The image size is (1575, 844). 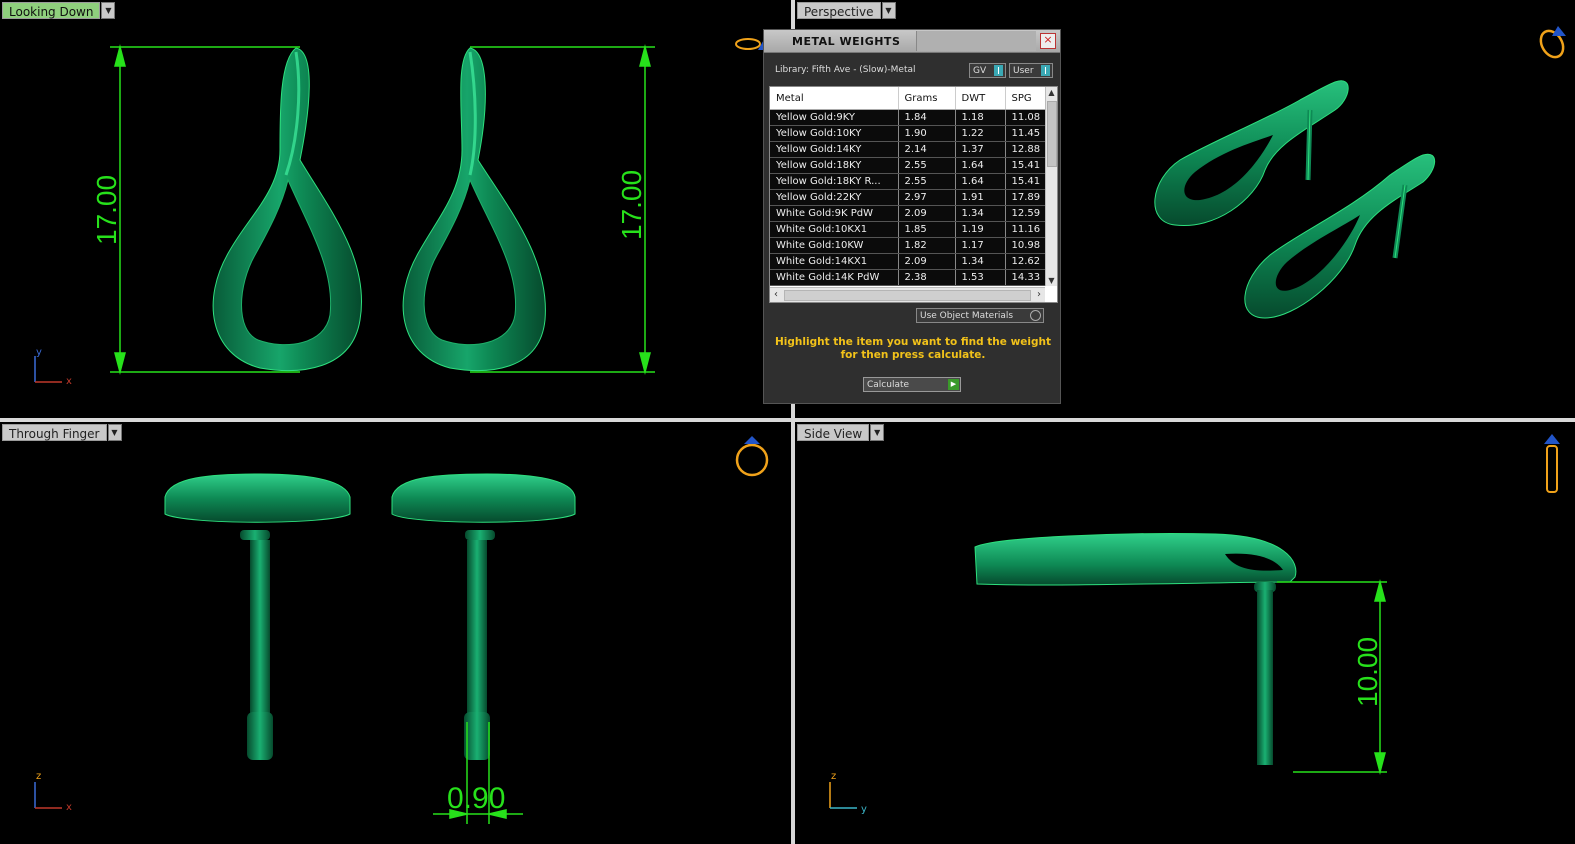 What do you see at coordinates (927, 165) in the screenshot?
I see `grams-cell: 2.55` at bounding box center [927, 165].